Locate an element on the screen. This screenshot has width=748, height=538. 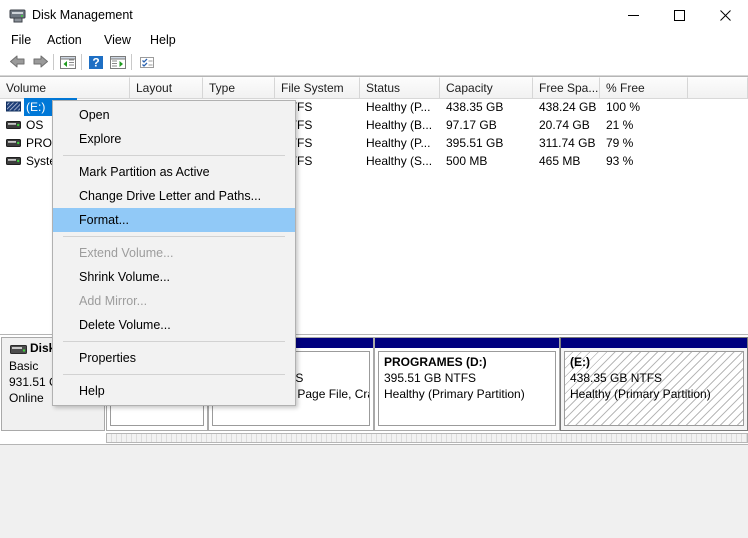
help-icon: ? is located at coordinates (96, 62).